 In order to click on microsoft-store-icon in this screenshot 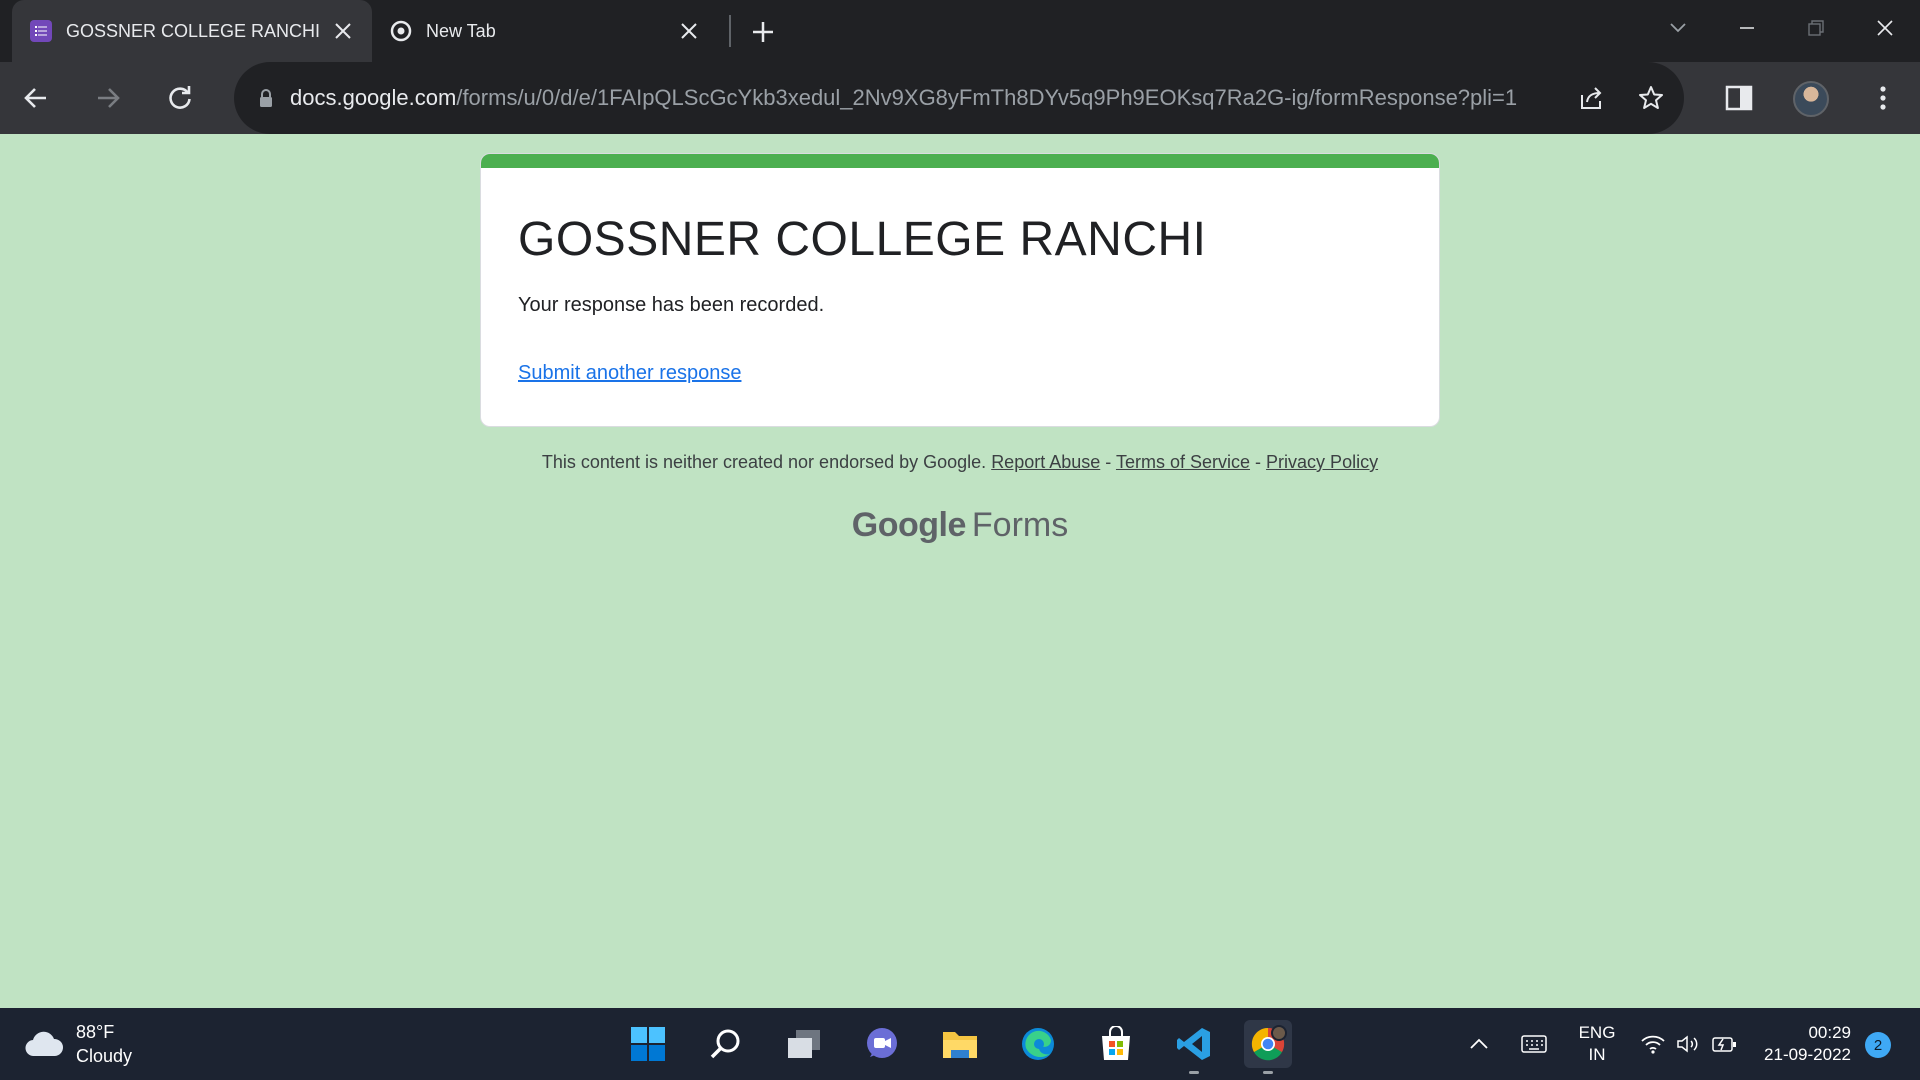, I will do `click(1116, 1044)`.